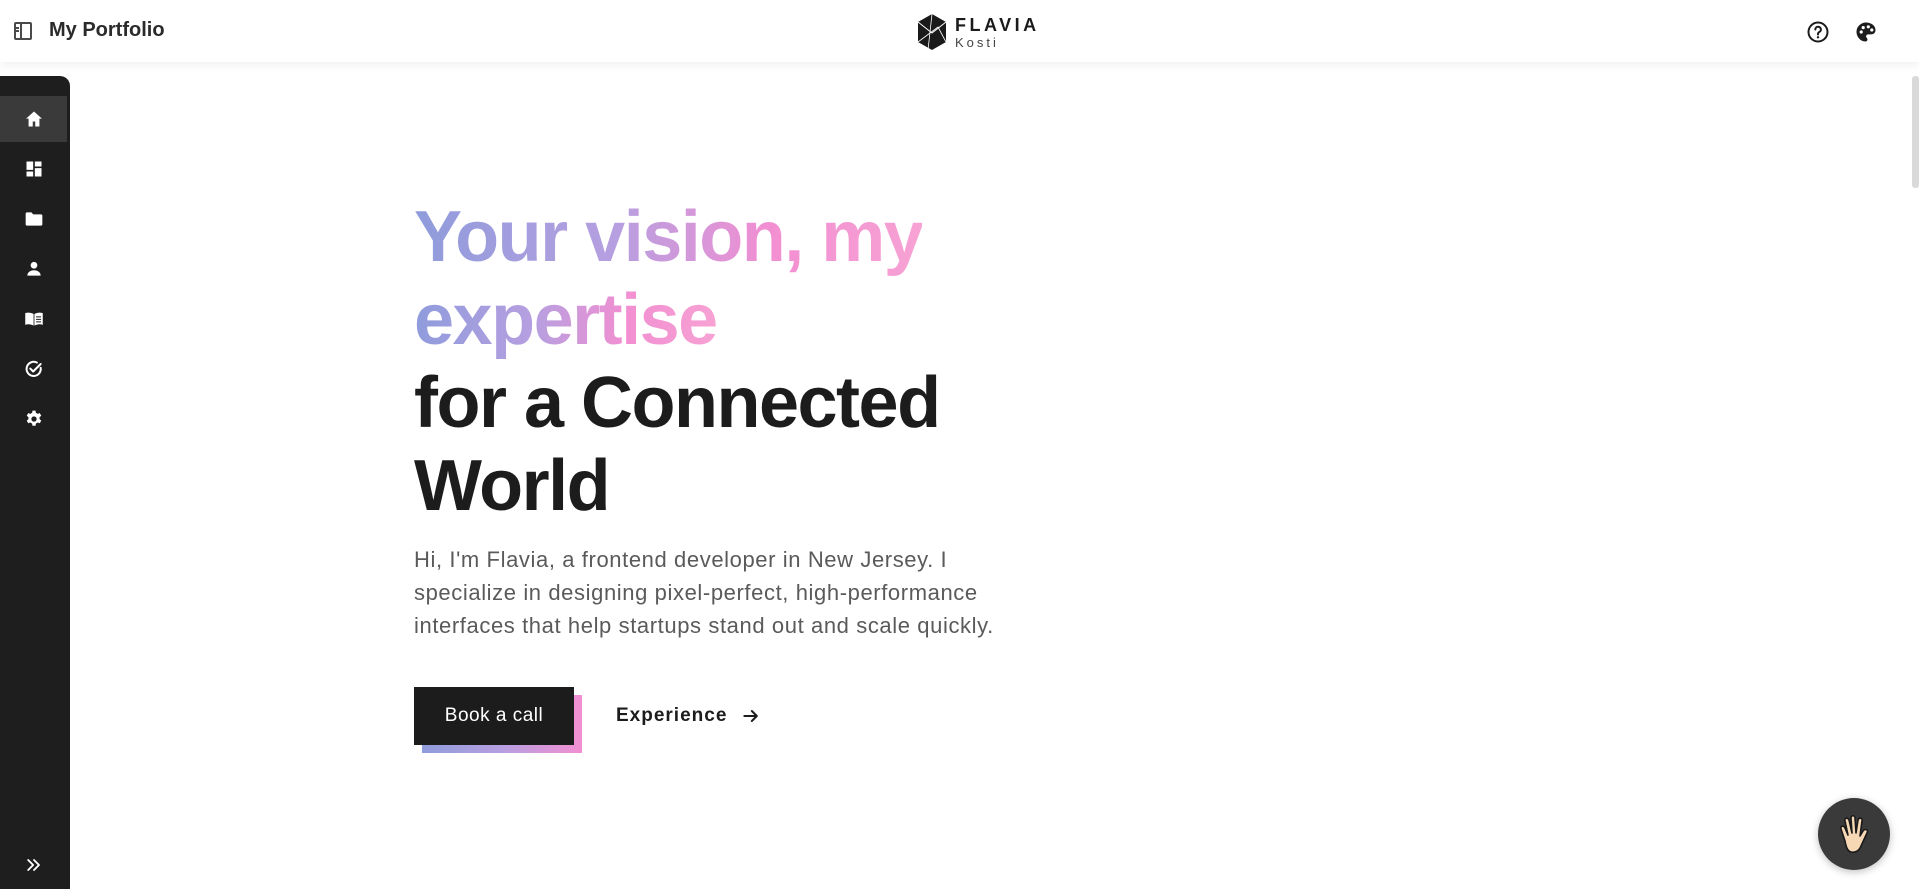 The width and height of the screenshot is (1919, 889). I want to click on page-scrollbar, so click(1915, 482).